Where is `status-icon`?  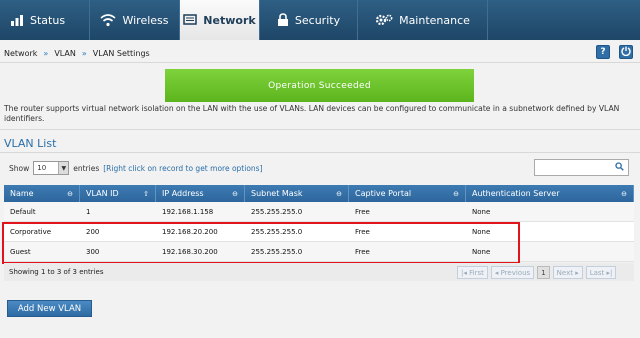 status-icon is located at coordinates (17, 20).